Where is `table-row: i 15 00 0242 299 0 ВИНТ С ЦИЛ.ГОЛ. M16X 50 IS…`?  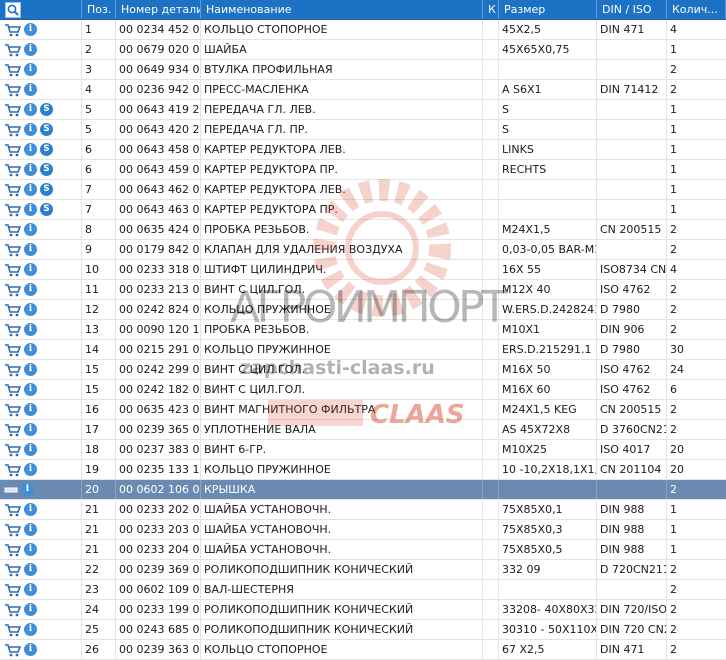
table-row: i 15 00 0242 299 0 ВИНТ С ЦИЛ.ГОЛ. M16X 50 IS… is located at coordinates (363, 370).